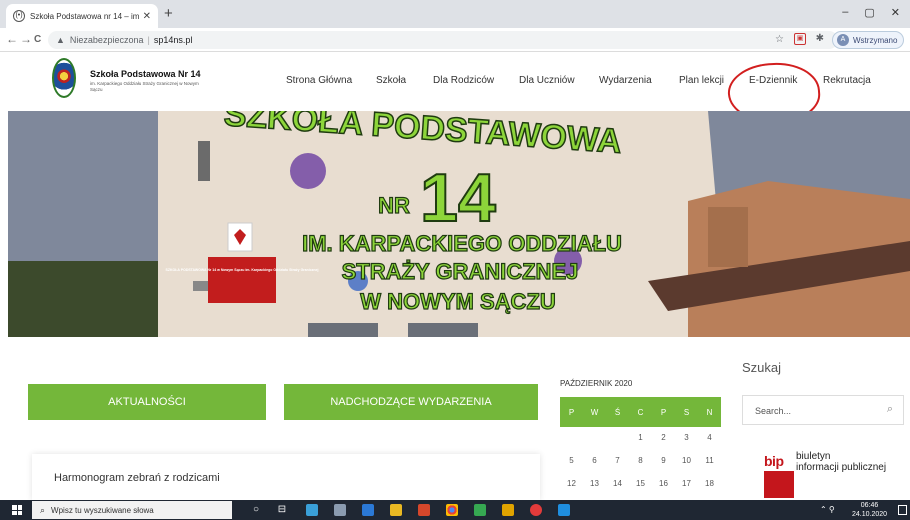 The height and width of the screenshot is (520, 910). I want to click on windows-start-icon, so click(17, 510).